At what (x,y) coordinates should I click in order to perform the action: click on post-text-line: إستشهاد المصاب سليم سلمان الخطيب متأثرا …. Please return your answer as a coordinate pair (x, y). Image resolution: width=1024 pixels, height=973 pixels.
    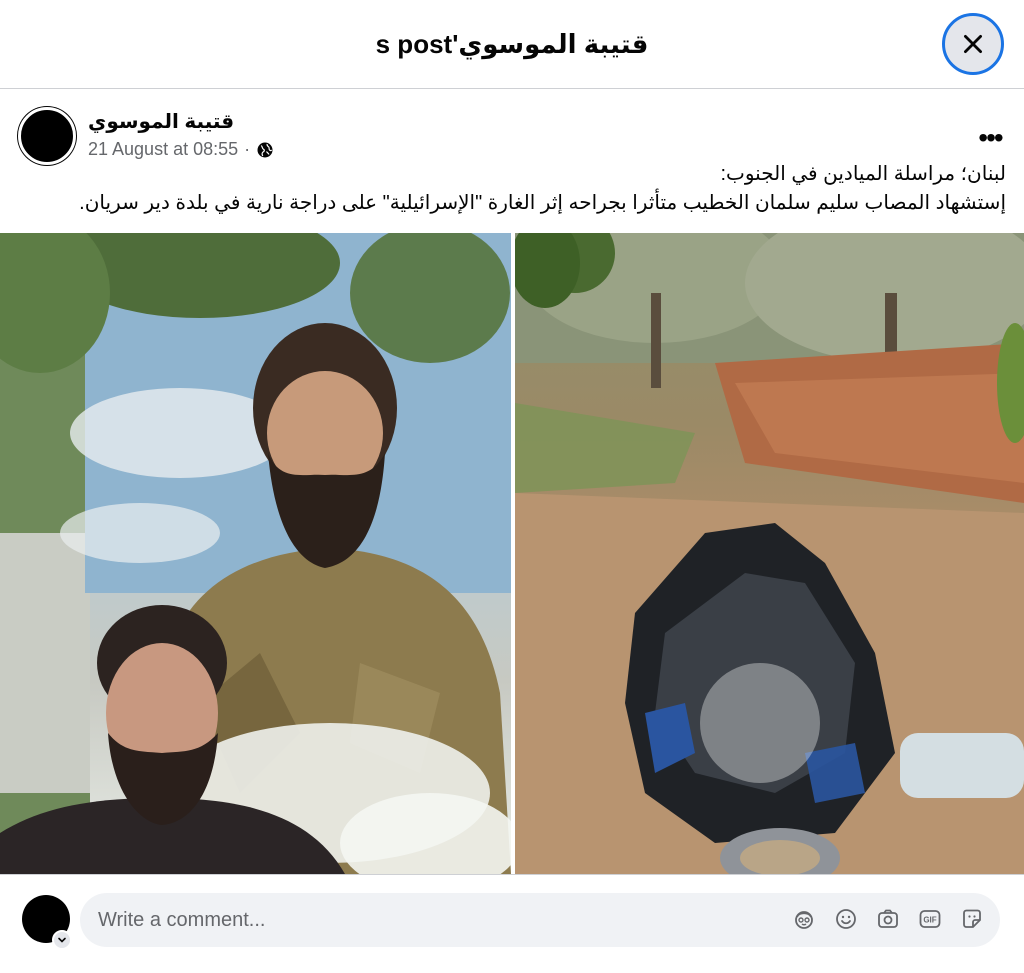
    Looking at the image, I should click on (542, 203).